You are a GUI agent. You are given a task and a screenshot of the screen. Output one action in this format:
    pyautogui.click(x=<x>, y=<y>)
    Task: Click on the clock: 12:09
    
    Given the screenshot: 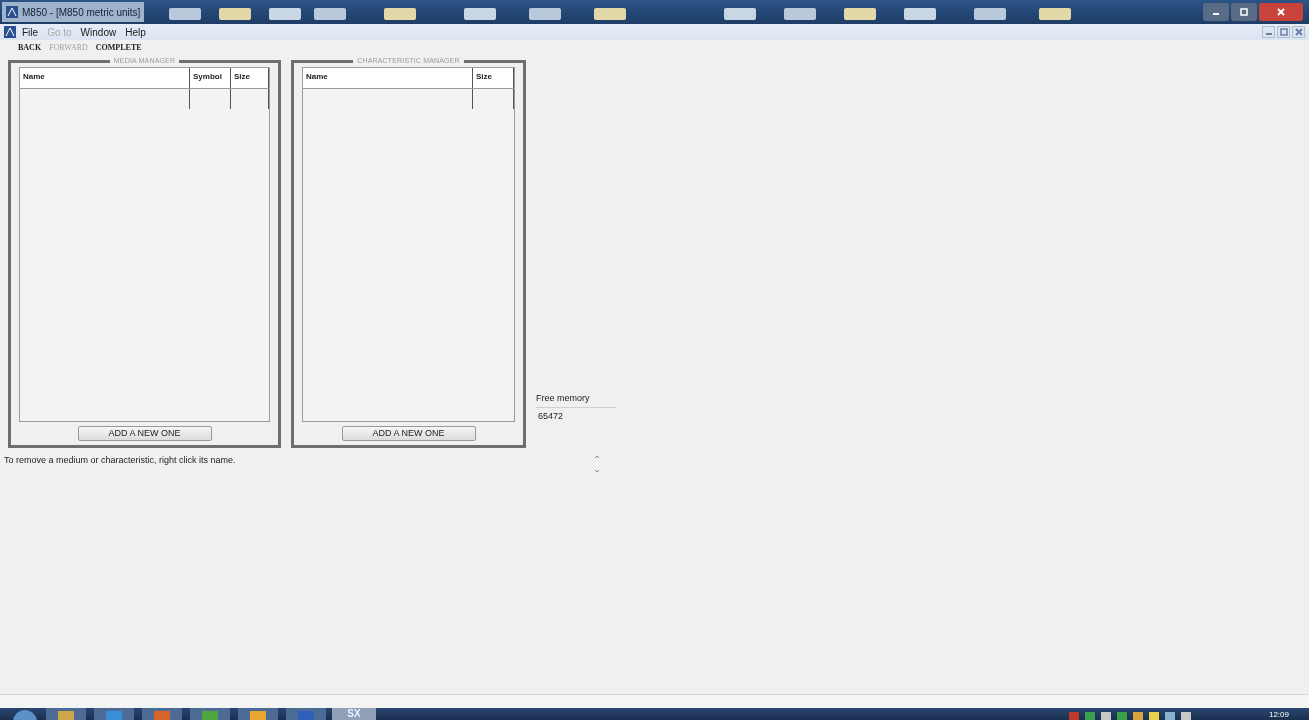 What is the action you would take?
    pyautogui.click(x=1278, y=715)
    